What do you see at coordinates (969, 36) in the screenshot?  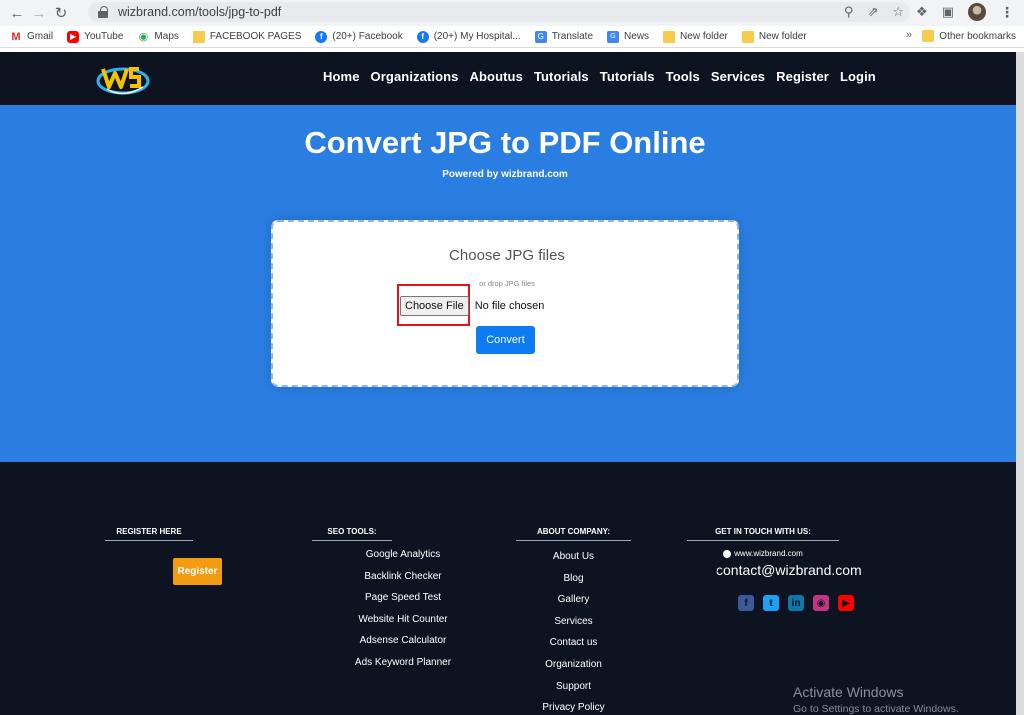 I see `other-bookmarks: Other bookmarks` at bounding box center [969, 36].